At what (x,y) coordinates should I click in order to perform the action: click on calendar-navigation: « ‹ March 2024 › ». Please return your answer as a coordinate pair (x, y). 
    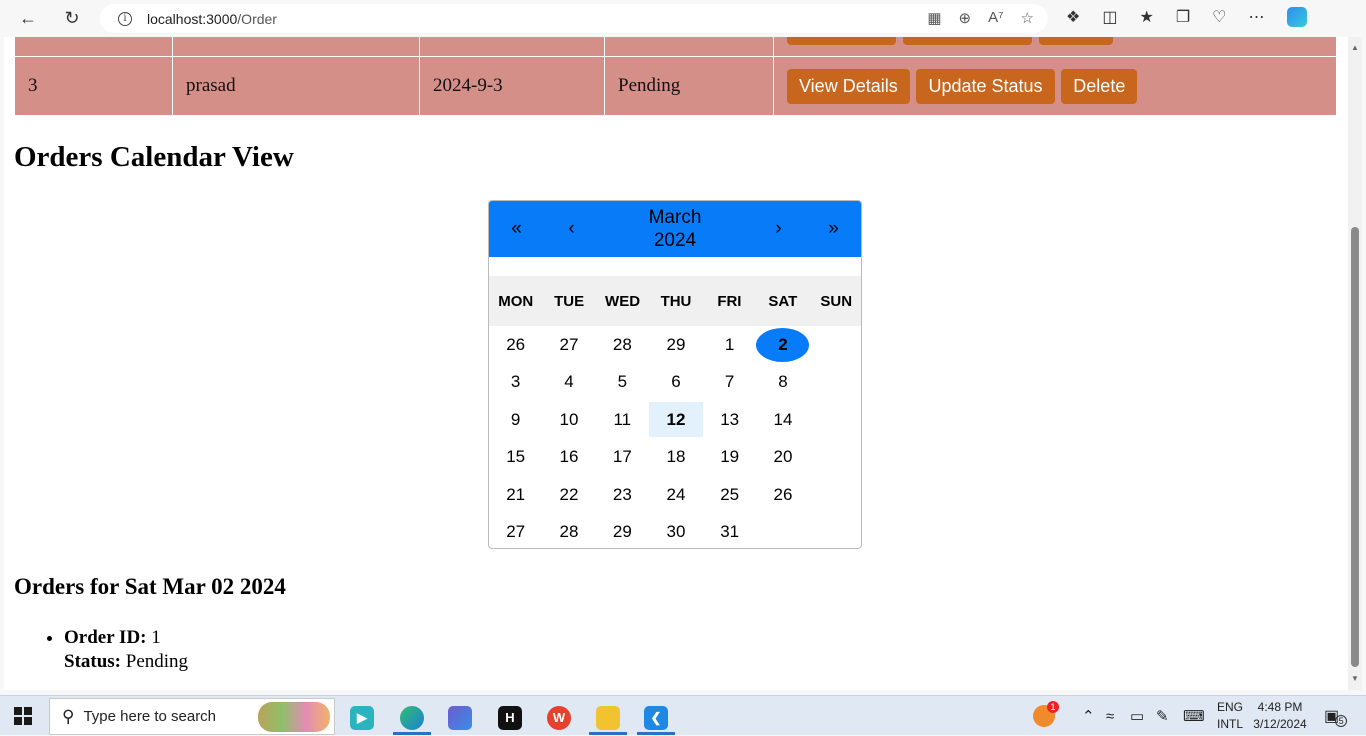
    Looking at the image, I should click on (675, 229).